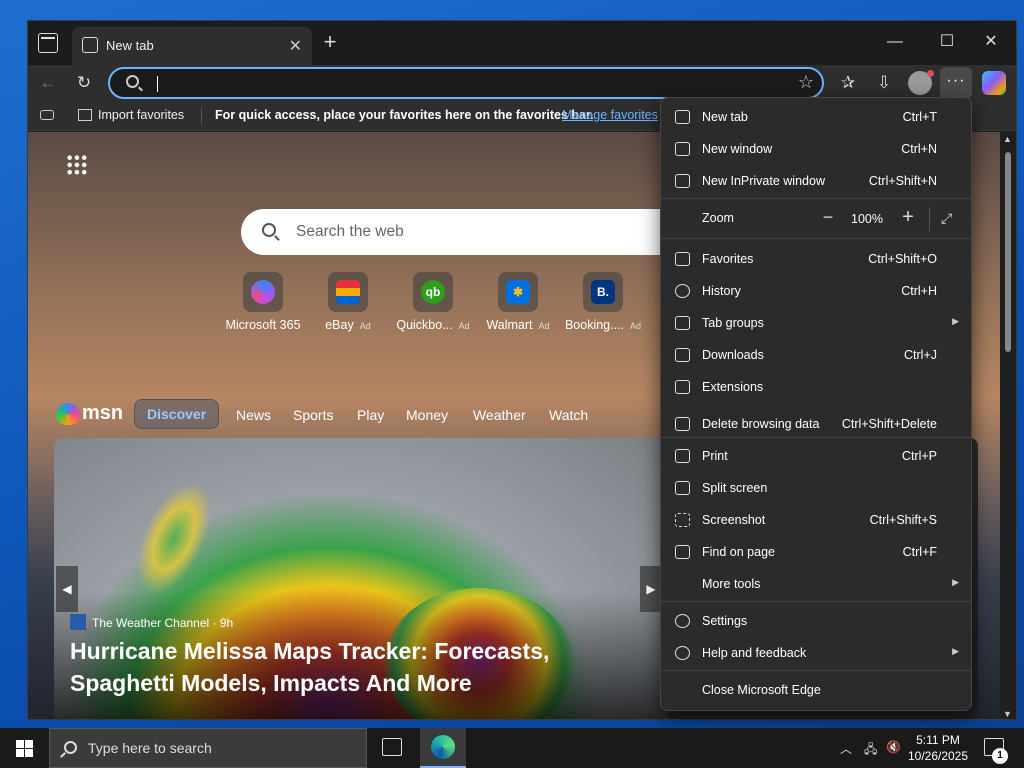 This screenshot has height=768, width=1024. Describe the element at coordinates (330, 42) in the screenshot. I see `new-tab-plus-icon: +` at that location.